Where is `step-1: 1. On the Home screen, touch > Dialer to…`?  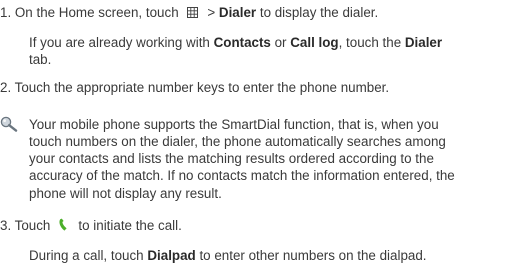 step-1: 1. On the Home screen, touch > Dialer to… is located at coordinates (189, 12).